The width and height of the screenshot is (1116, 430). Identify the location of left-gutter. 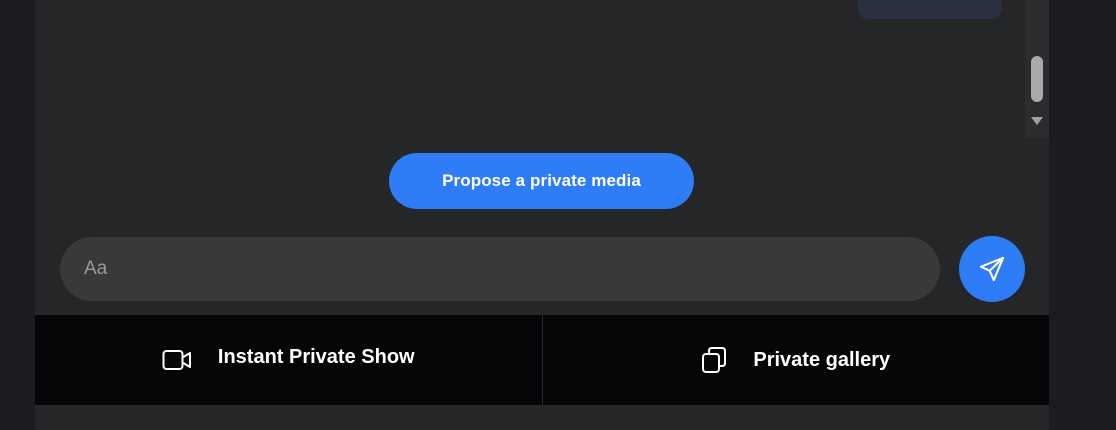
(17, 215).